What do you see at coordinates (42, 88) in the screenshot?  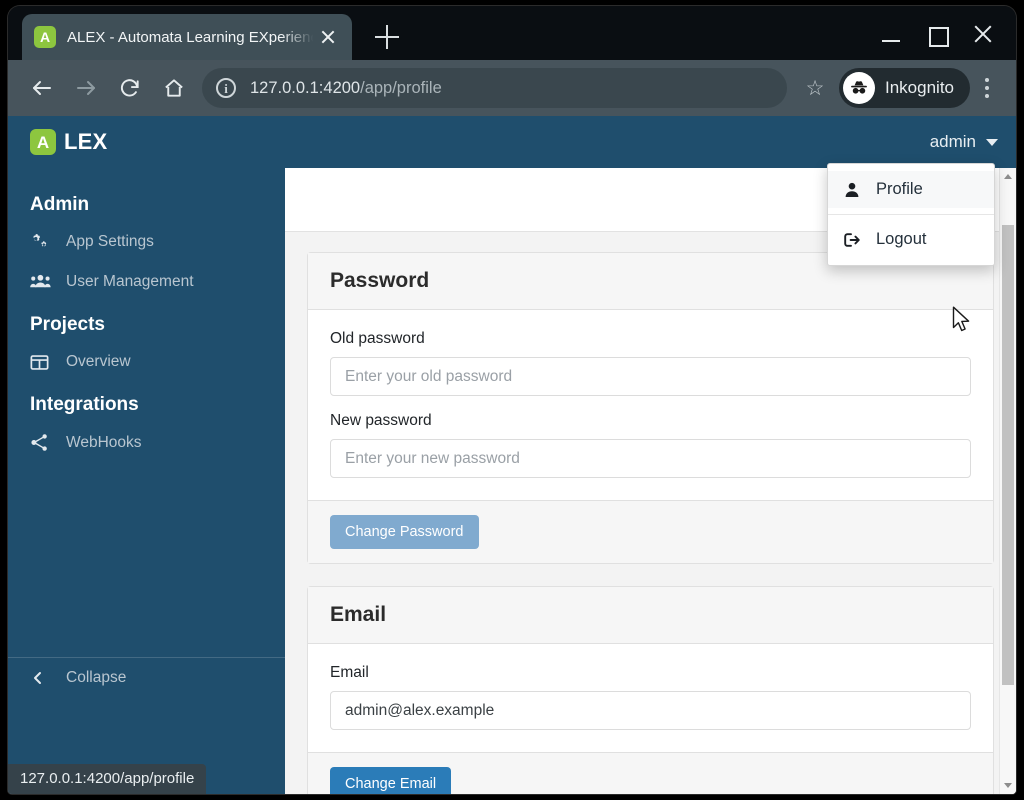 I see `back-arrow-icon` at bounding box center [42, 88].